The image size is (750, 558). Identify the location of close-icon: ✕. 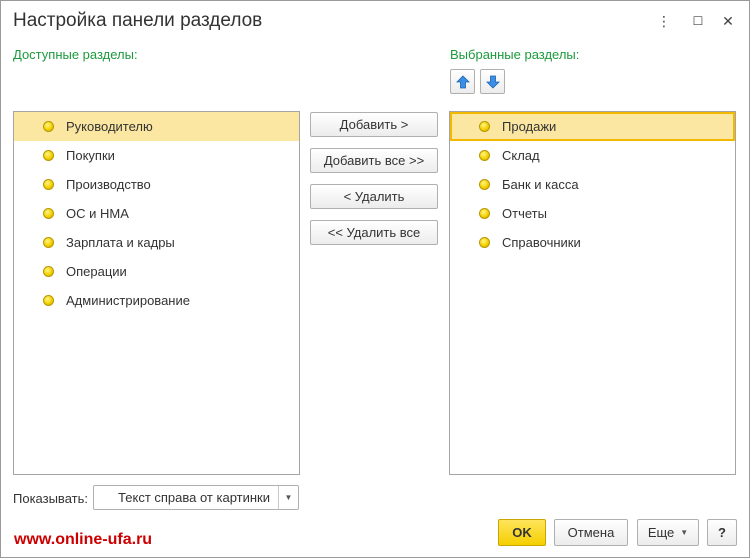
(728, 21).